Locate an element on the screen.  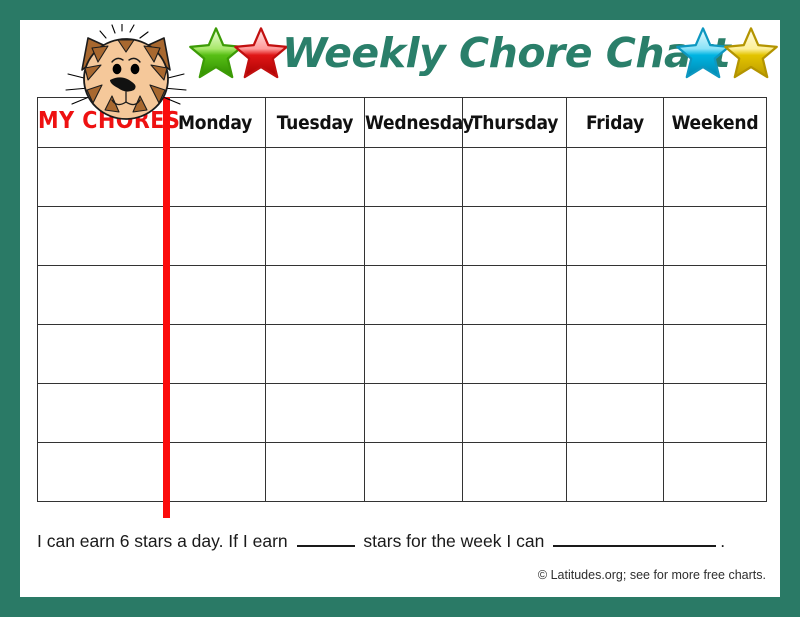
column-header-thursday: Thursday is located at coordinates (514, 122).